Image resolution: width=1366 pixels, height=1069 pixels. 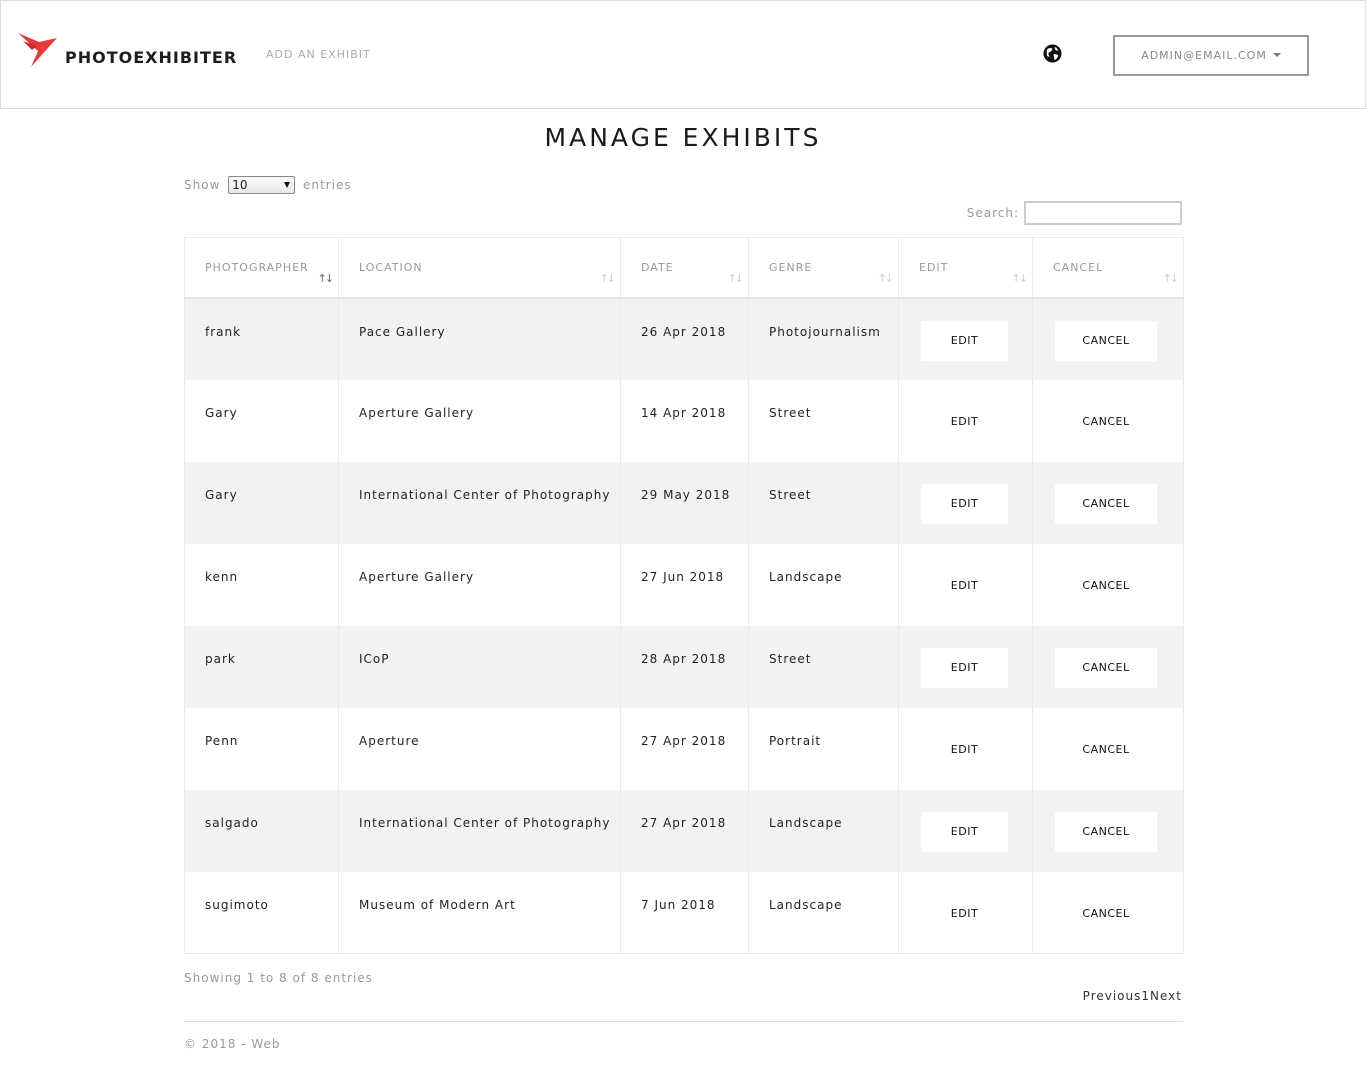 I want to click on dropdown-arrow-icon, so click(x=287, y=185).